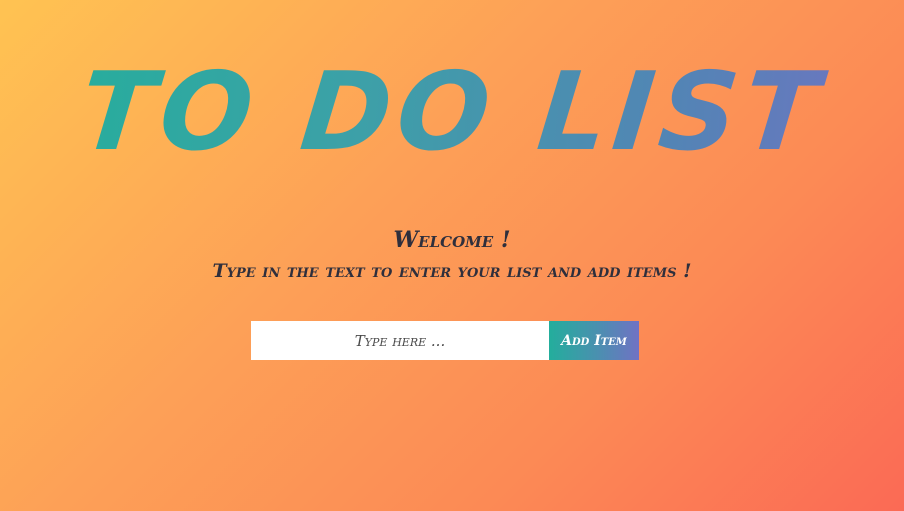 Image resolution: width=904 pixels, height=511 pixels. I want to click on add-item-button: Add Item, so click(594, 340).